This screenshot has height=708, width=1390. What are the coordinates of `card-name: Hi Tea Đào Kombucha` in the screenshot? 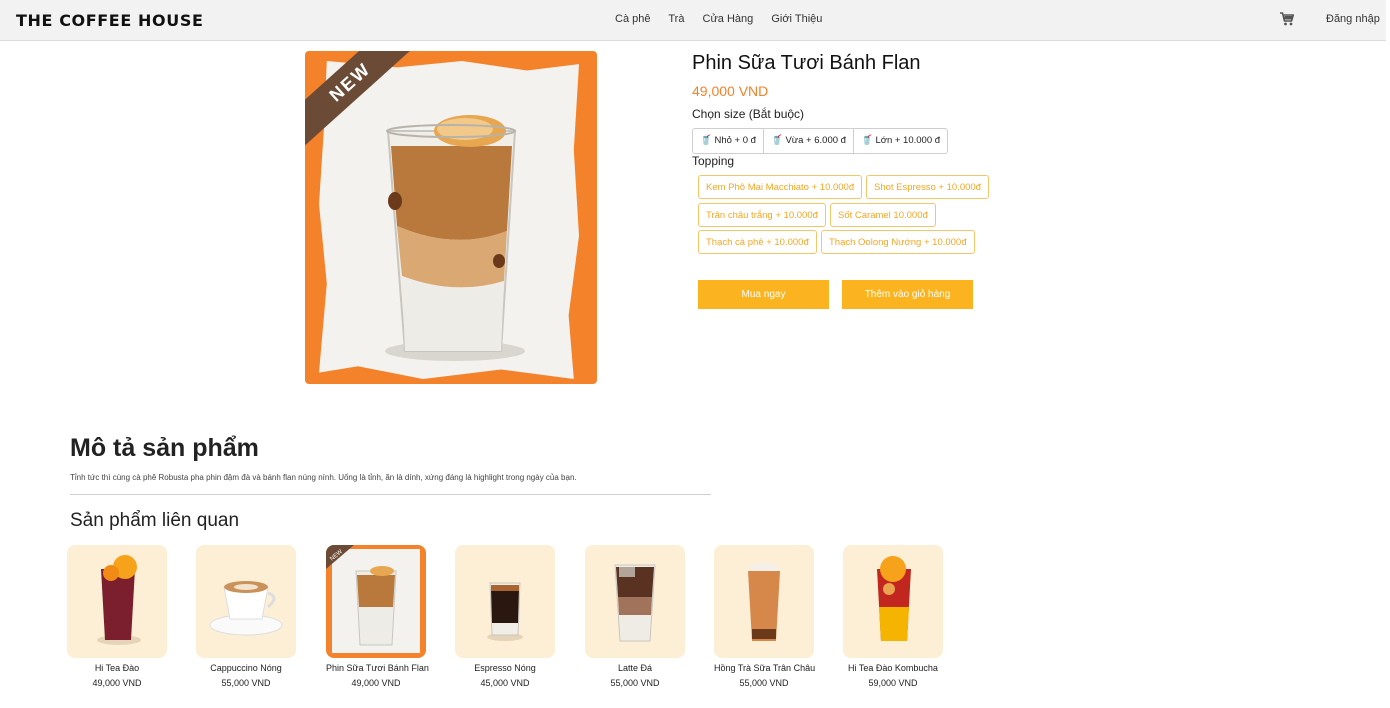 It's located at (893, 668).